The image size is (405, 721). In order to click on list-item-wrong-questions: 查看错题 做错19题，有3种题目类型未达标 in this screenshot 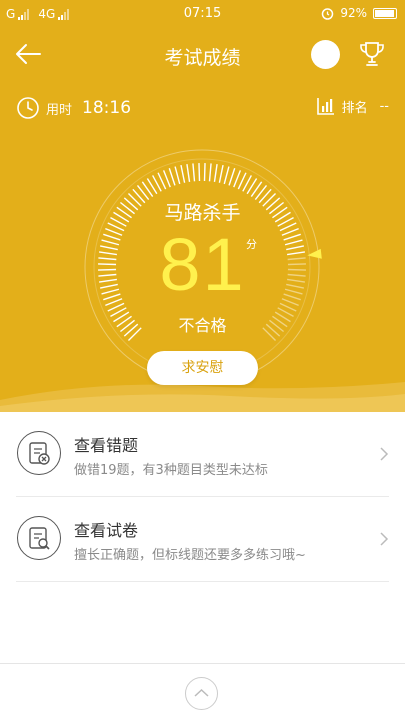, I will do `click(202, 454)`.